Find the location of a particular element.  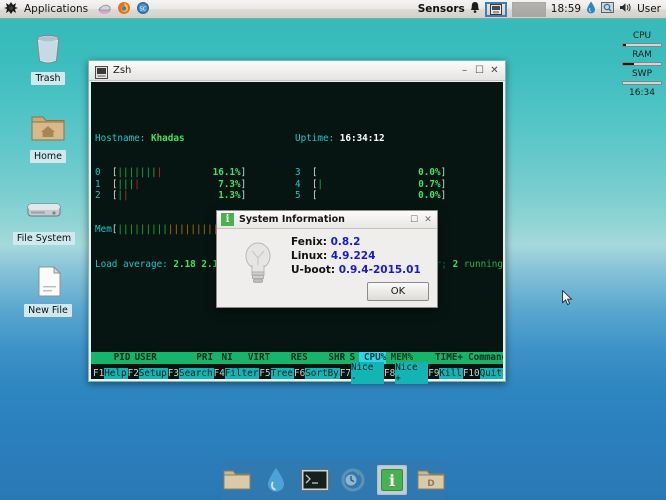

fkey-f8-label: Nice + is located at coordinates (412, 373).